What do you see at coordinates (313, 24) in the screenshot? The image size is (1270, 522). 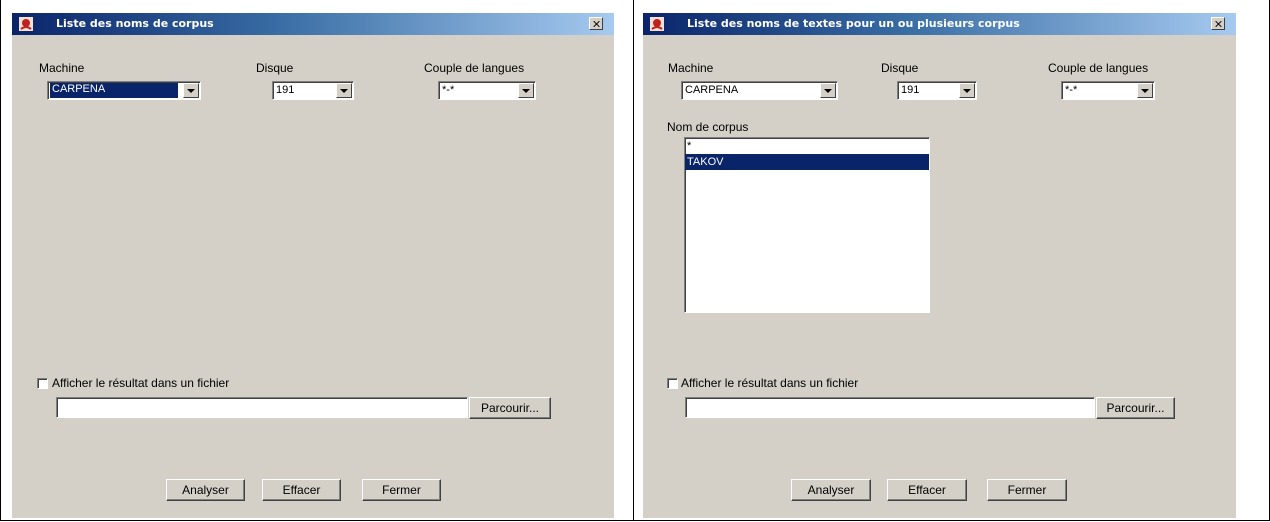 I see `left-titlebar: Liste des noms de corpus` at bounding box center [313, 24].